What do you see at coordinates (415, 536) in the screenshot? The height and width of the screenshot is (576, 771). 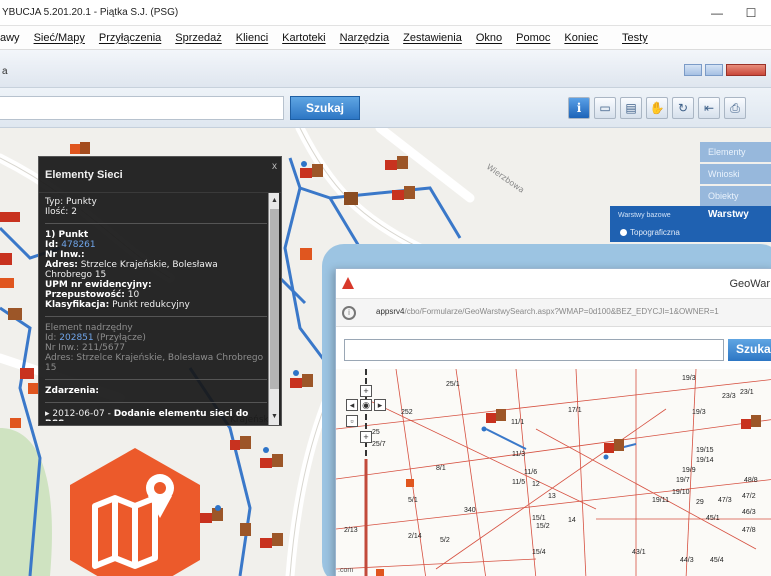 I see `parcel-label: 2/14` at bounding box center [415, 536].